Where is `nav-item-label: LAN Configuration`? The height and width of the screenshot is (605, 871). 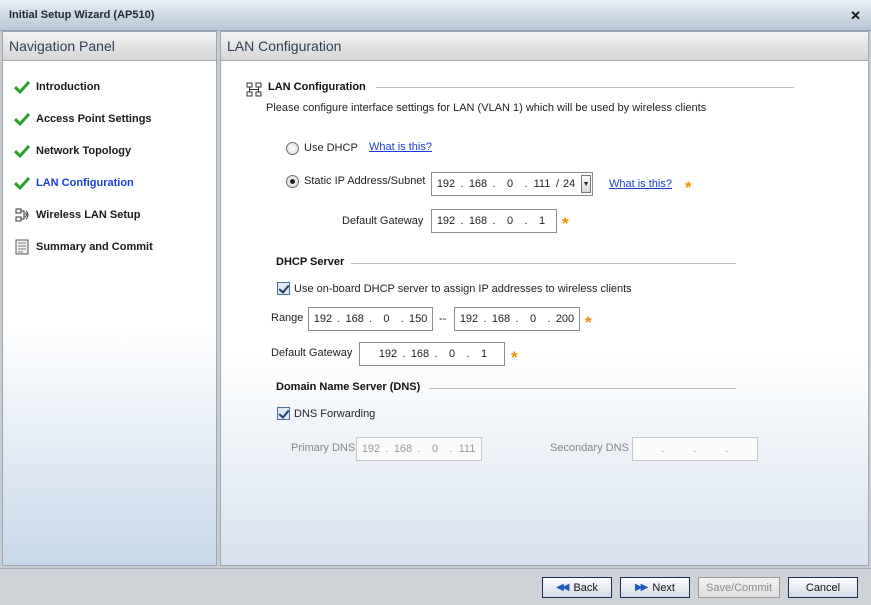 nav-item-label: LAN Configuration is located at coordinates (85, 183).